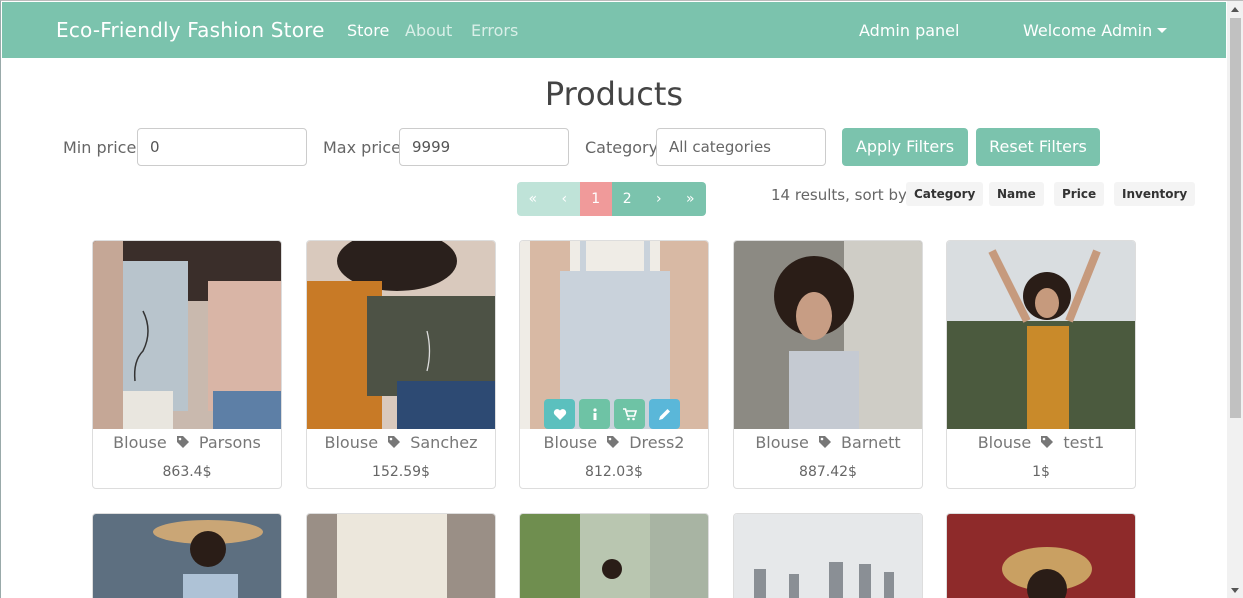 This screenshot has width=1243, height=598. I want to click on brand-link: Eco-Friendly Fashion Store, so click(190, 30).